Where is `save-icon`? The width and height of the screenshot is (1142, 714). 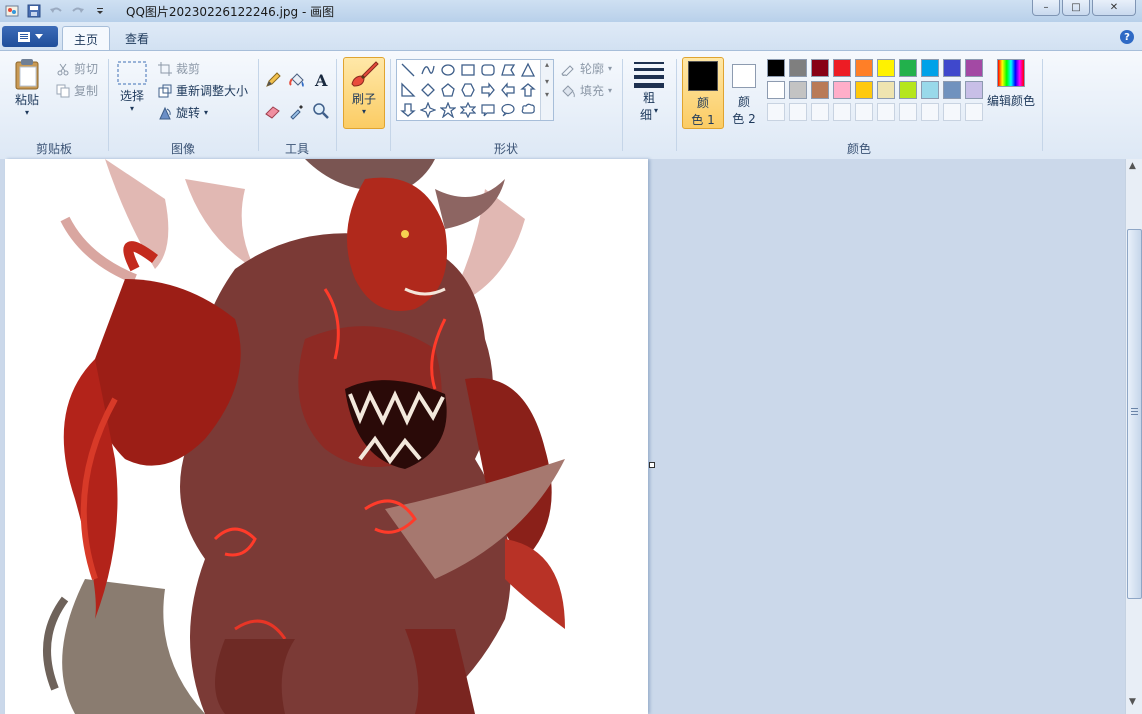 save-icon is located at coordinates (34, 11).